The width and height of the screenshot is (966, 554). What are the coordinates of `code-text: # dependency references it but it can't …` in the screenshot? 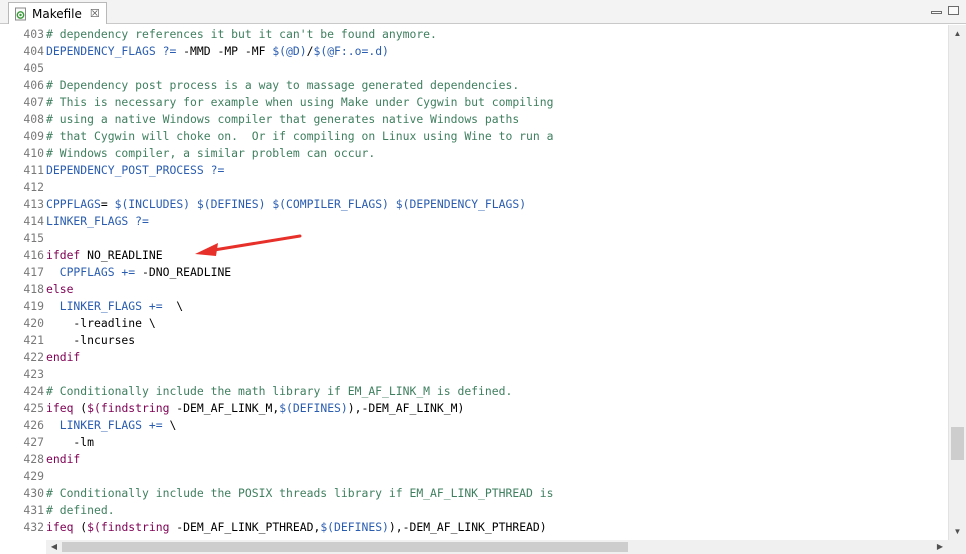 It's located at (241, 34).